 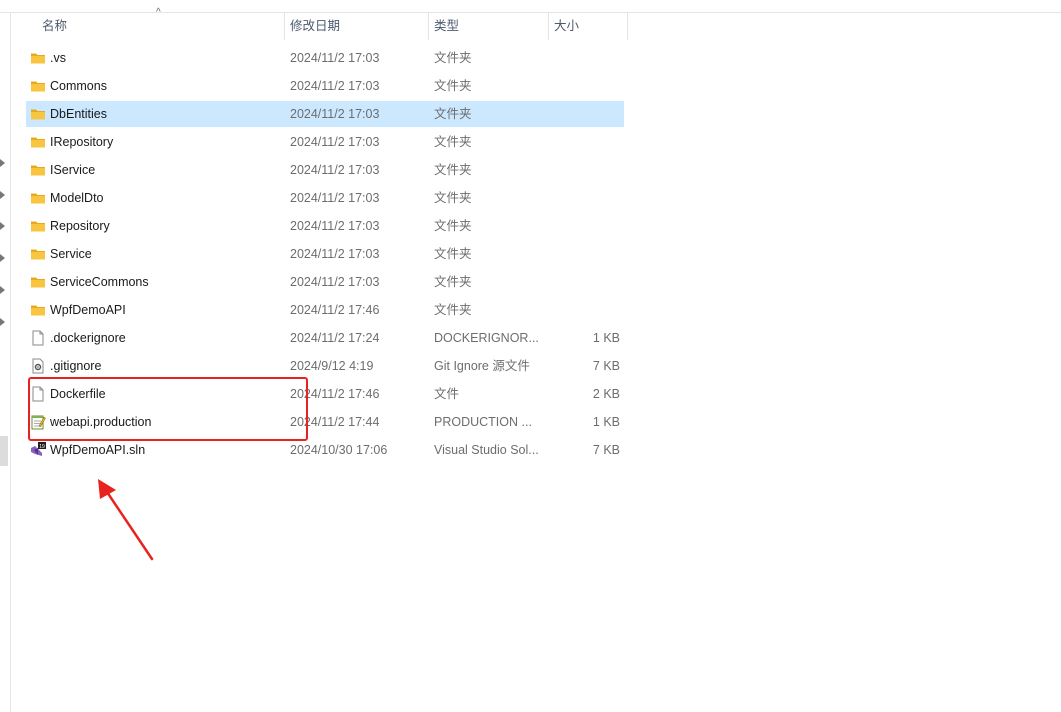 I want to click on file-row: ModelDto 2024/11/2 17:03 文件夹, so click(x=325, y=198).